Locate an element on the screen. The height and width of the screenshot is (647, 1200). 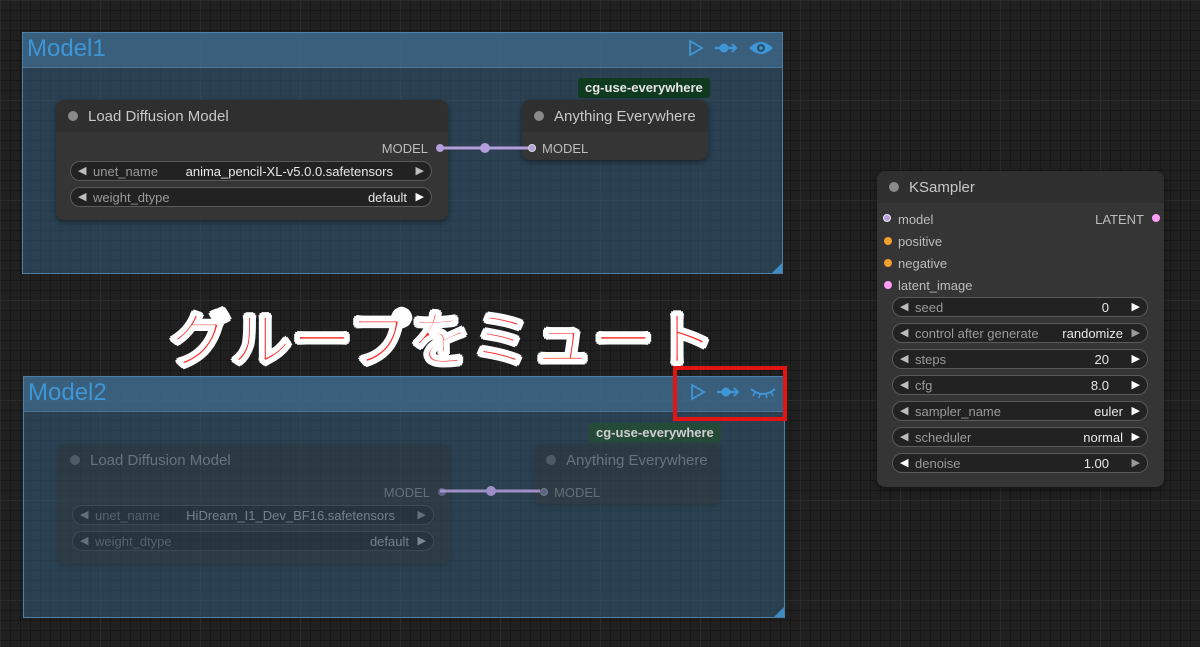
latent-output-slot is located at coordinates (1156, 218).